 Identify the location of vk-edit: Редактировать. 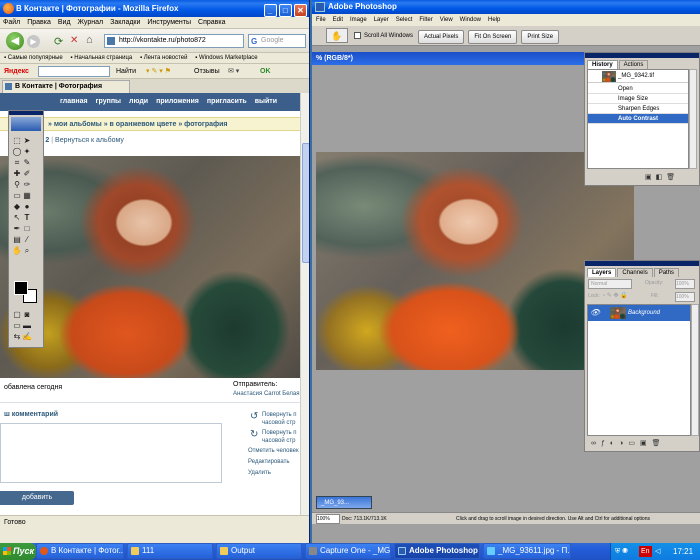
(268, 462).